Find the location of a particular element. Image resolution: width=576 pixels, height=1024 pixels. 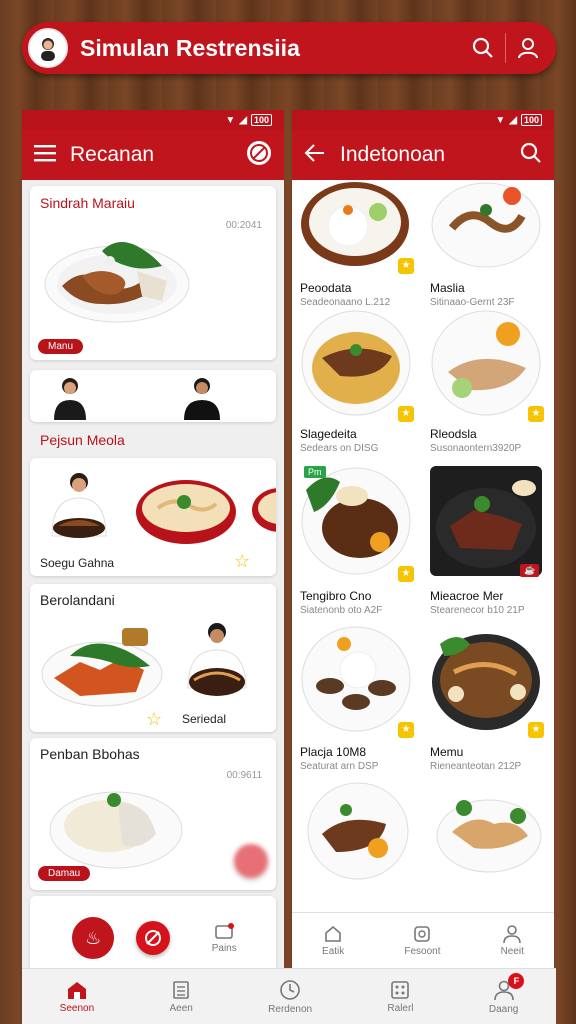

card-time: 00:2041 is located at coordinates (243, 225).